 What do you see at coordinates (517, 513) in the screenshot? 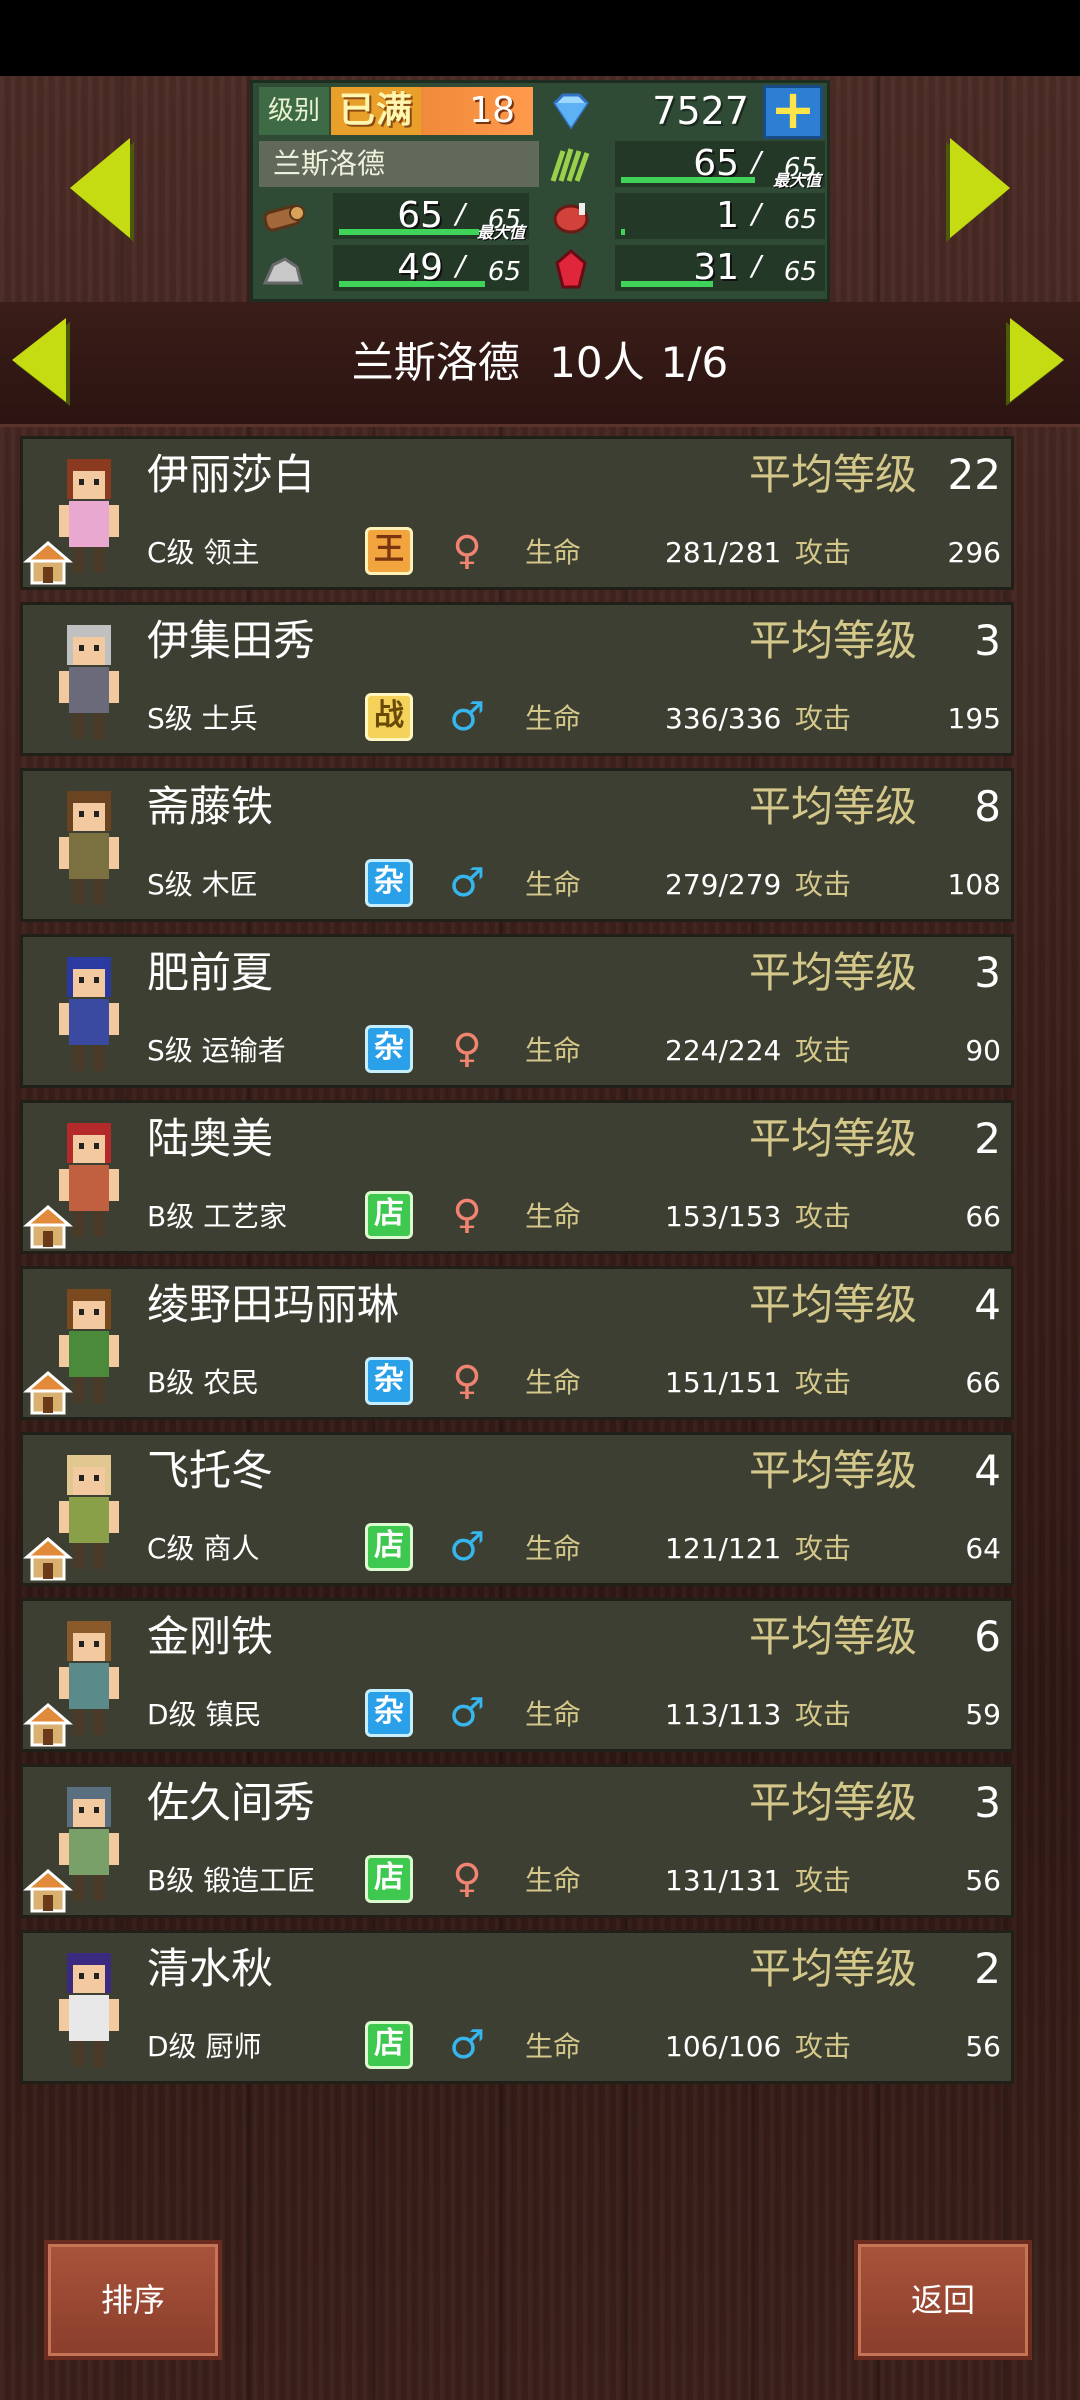
I see `resident-row: 伊丽莎白 平均等级 22 C级 领主 王 ♀ 生命 281/281 攻击 296` at bounding box center [517, 513].